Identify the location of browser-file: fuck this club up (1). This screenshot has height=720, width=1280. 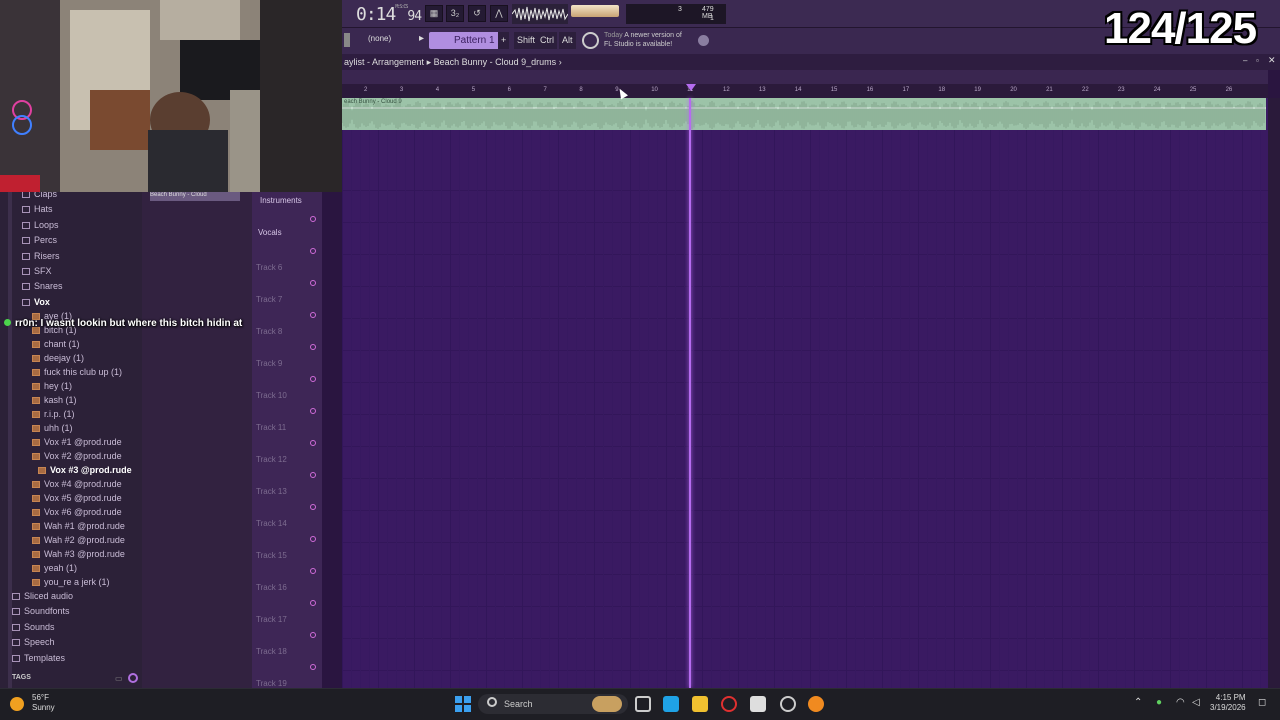
(77, 372).